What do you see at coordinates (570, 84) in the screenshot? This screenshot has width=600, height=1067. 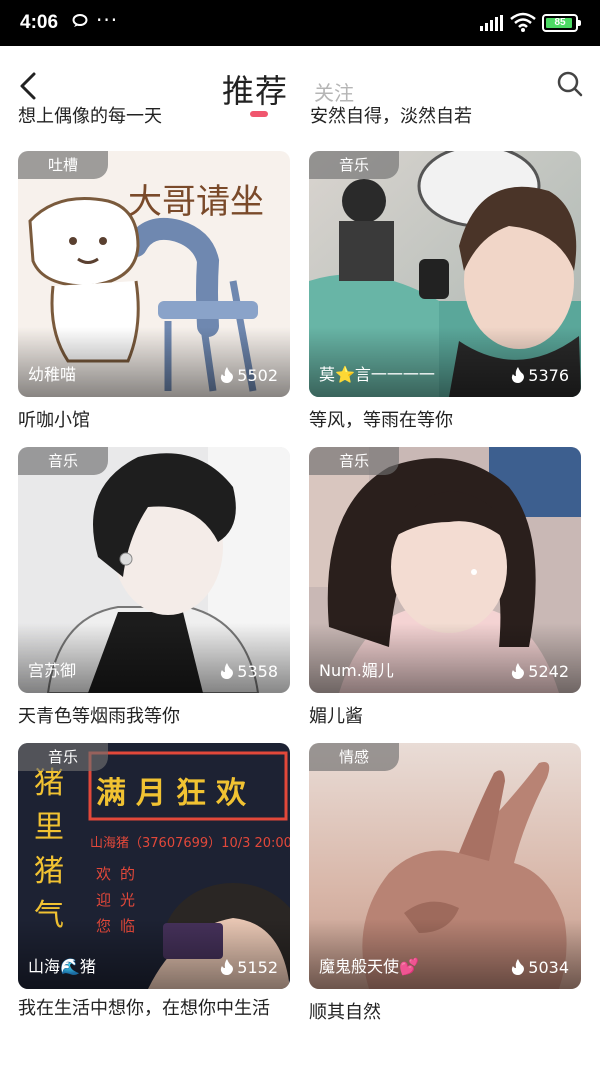 I see `search-icon` at bounding box center [570, 84].